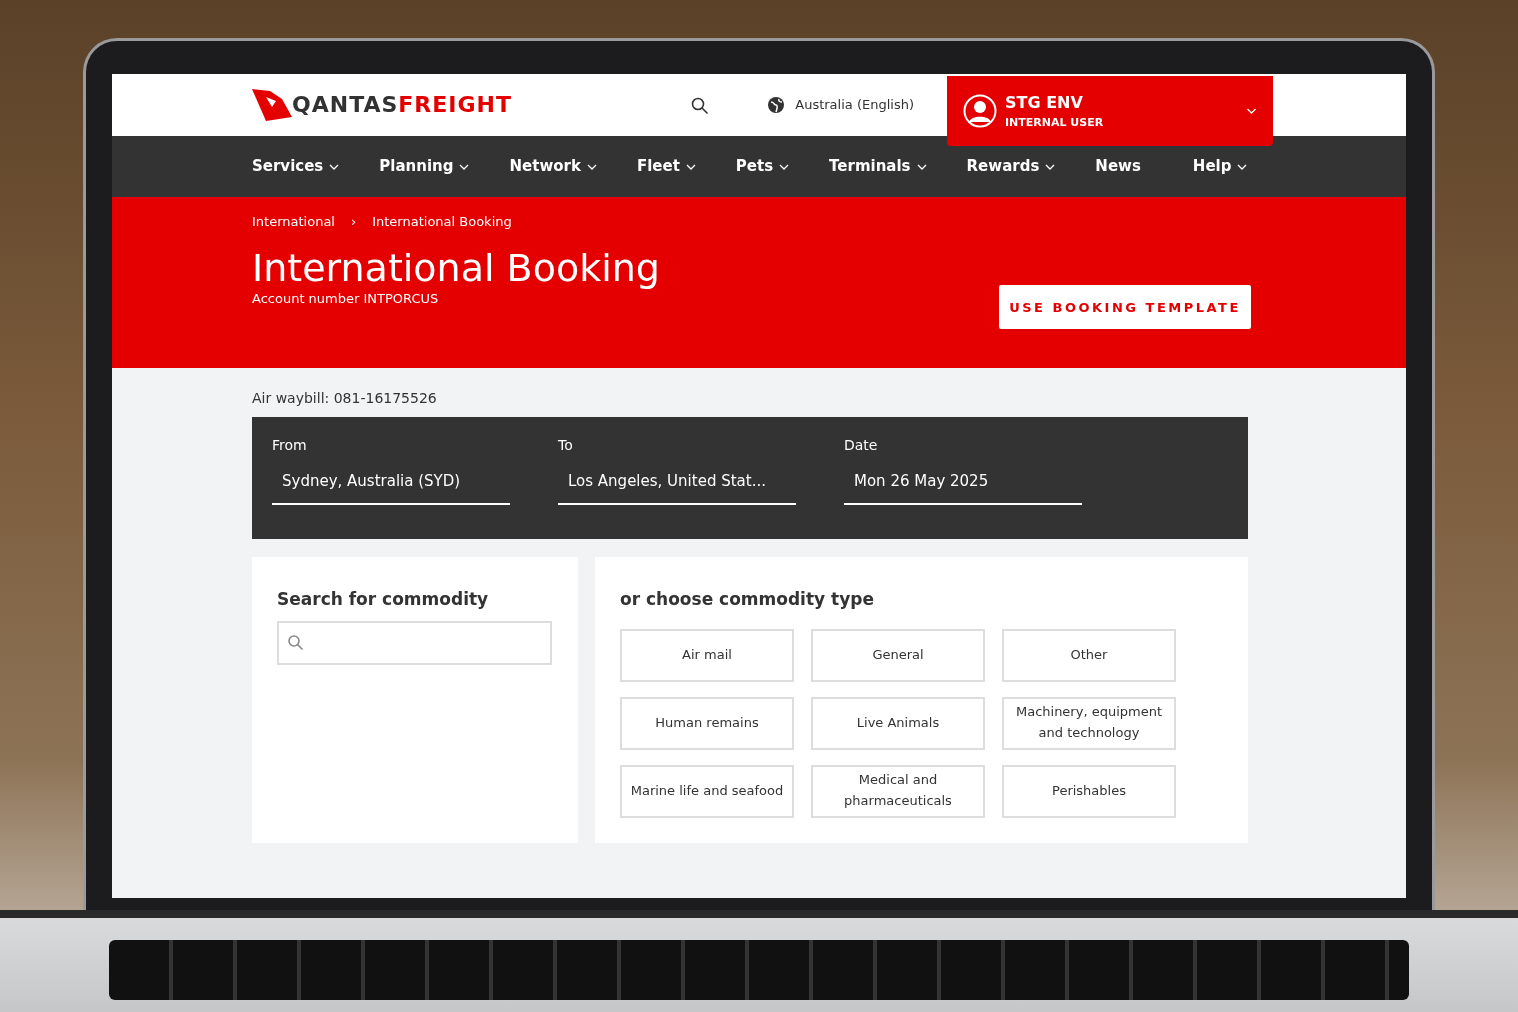  Describe the element at coordinates (963, 484) in the screenshot. I see `route-field: Mon 26 May 2025` at that location.